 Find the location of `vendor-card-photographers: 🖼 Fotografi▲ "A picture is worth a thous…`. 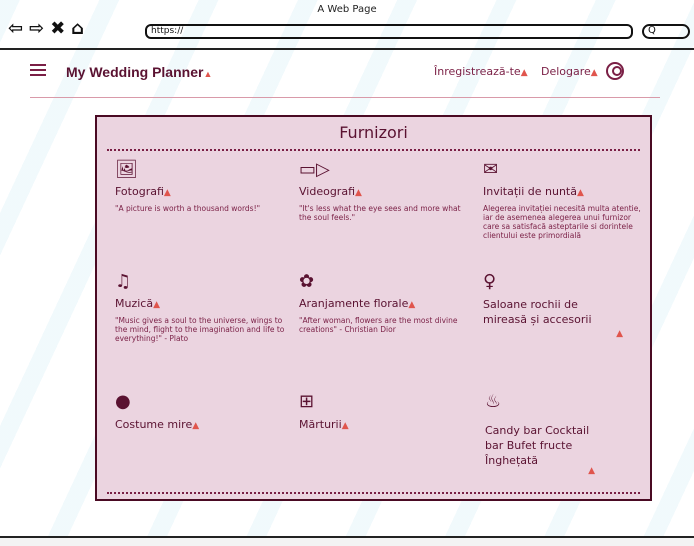

vendor-card-photographers: 🖼 Fotografi▲ "A picture is worth a thous… is located at coordinates (200, 186).